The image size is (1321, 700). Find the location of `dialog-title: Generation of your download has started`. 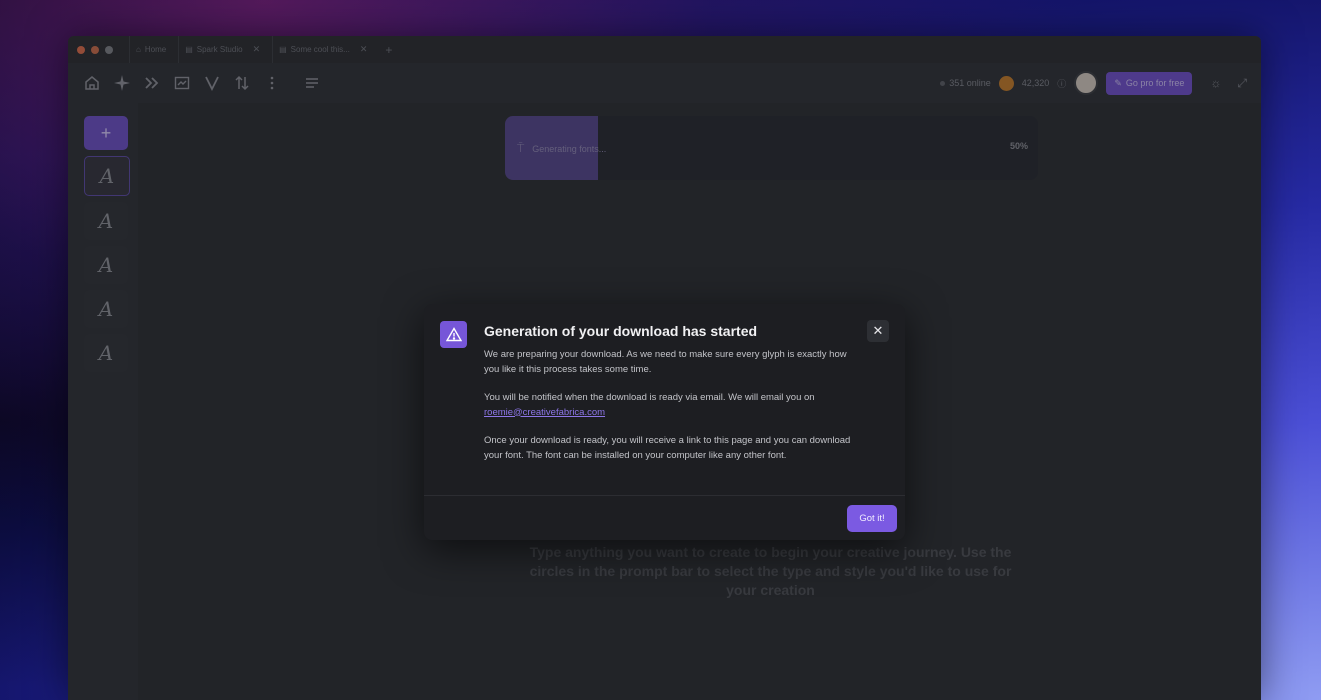

dialog-title: Generation of your download has started is located at coordinates (621, 331).